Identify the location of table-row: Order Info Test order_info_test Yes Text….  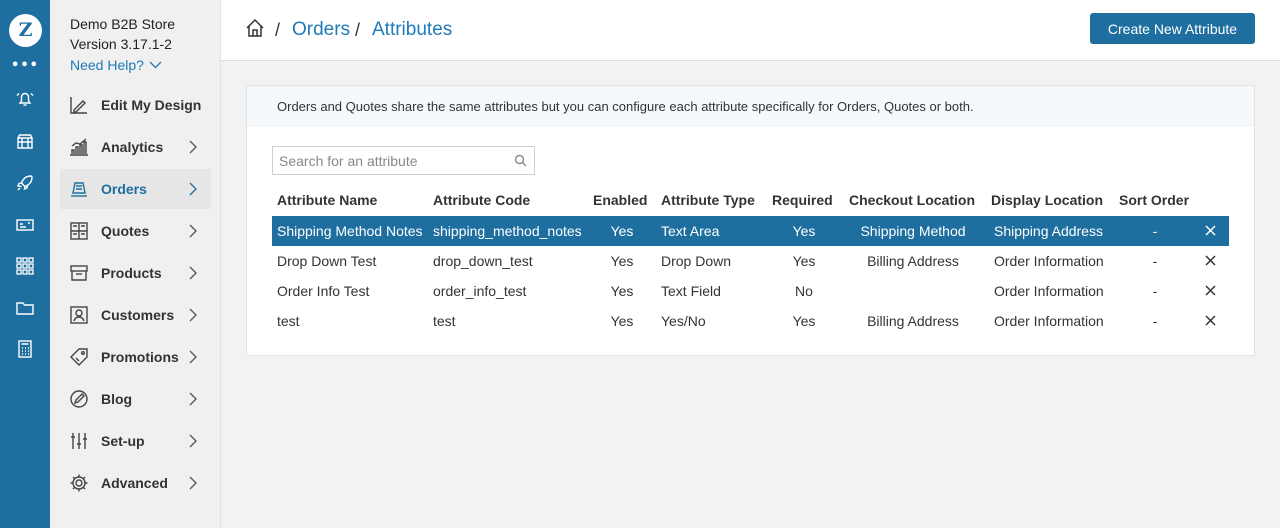
(750, 291).